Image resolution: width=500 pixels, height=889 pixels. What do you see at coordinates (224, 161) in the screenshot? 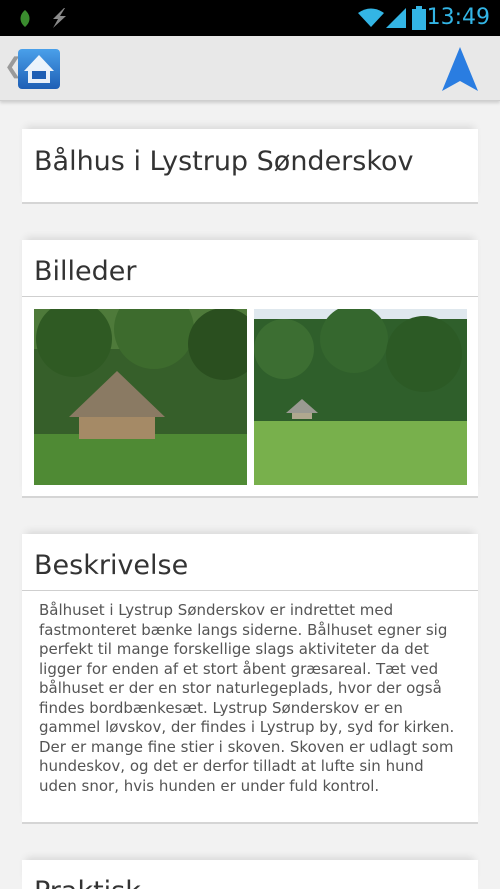
I see `place-title: Bålhus i Lystrup Sønderskov` at bounding box center [224, 161].